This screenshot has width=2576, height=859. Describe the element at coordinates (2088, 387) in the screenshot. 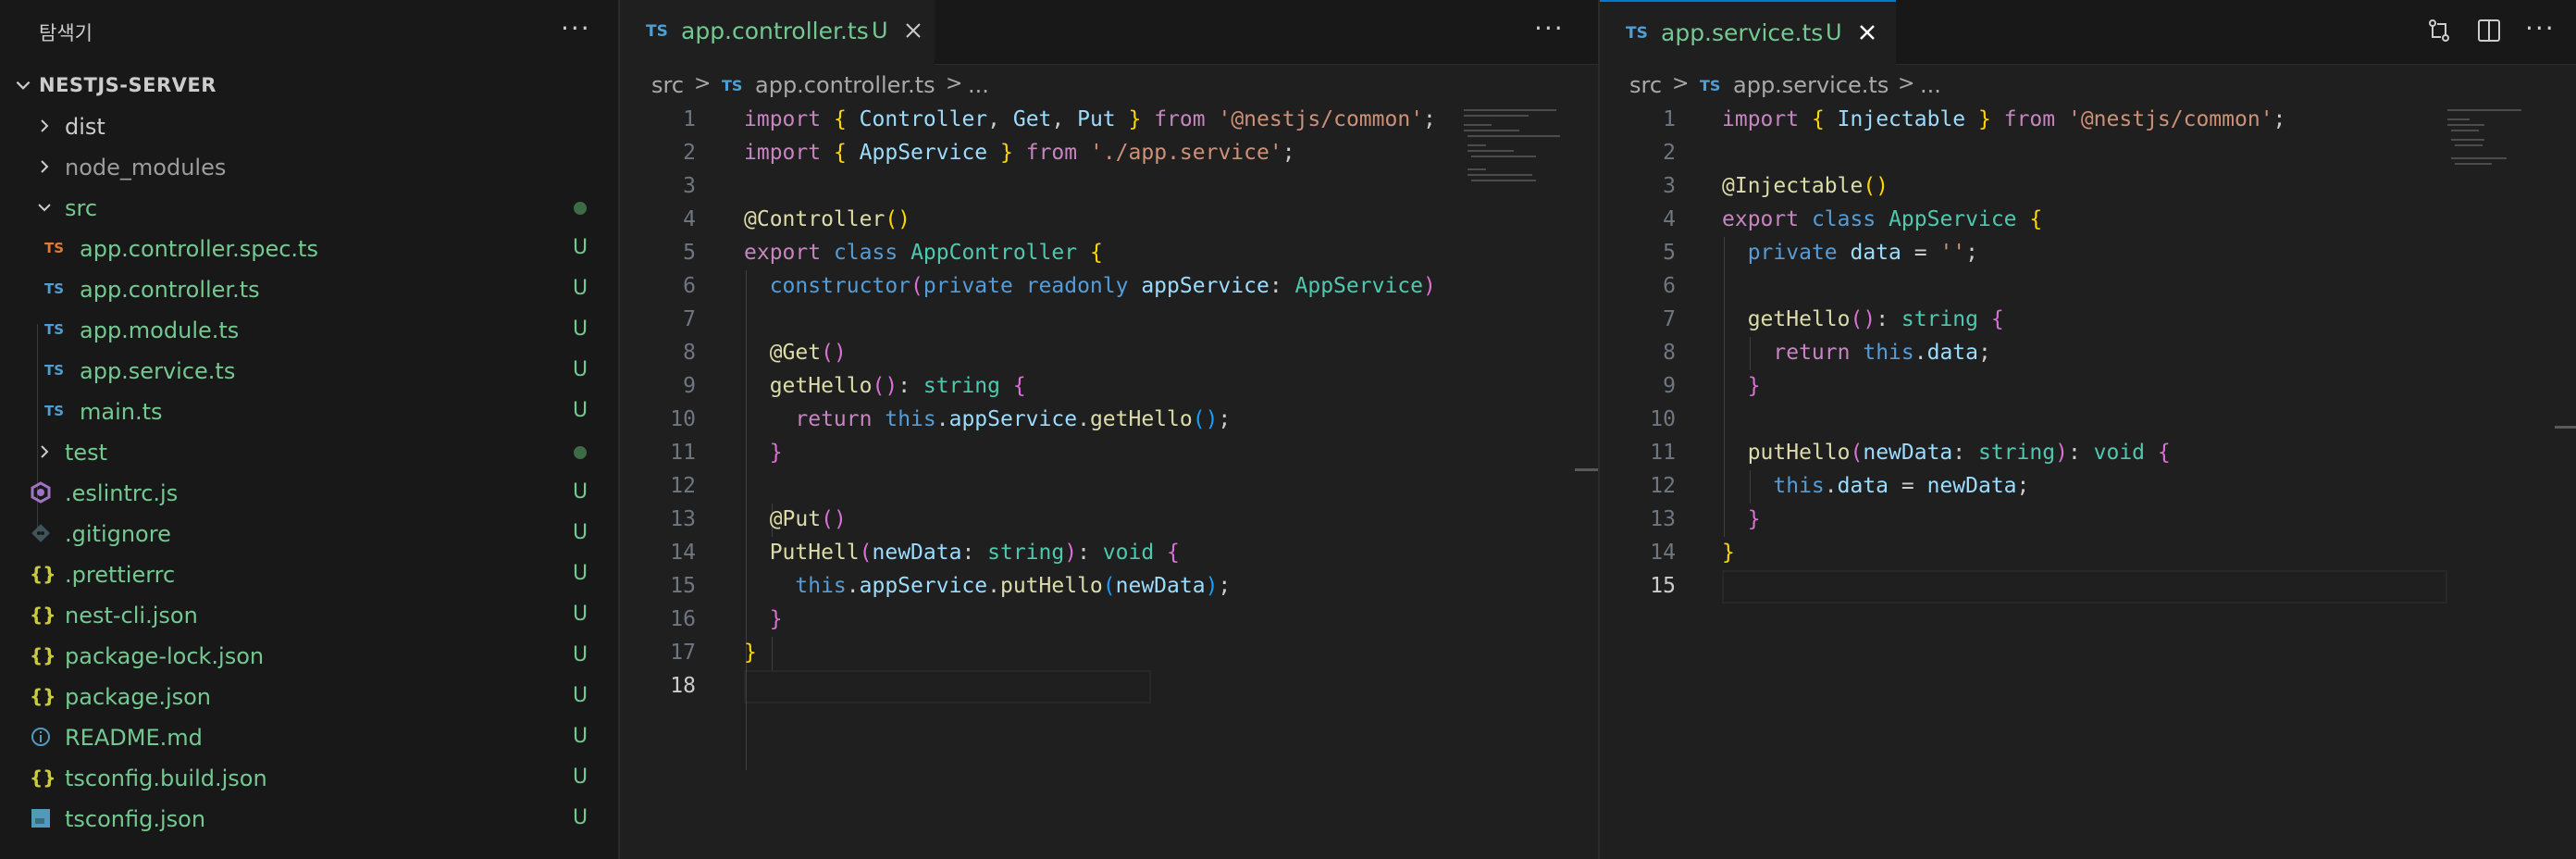

I see `code-line: 9 }` at that location.